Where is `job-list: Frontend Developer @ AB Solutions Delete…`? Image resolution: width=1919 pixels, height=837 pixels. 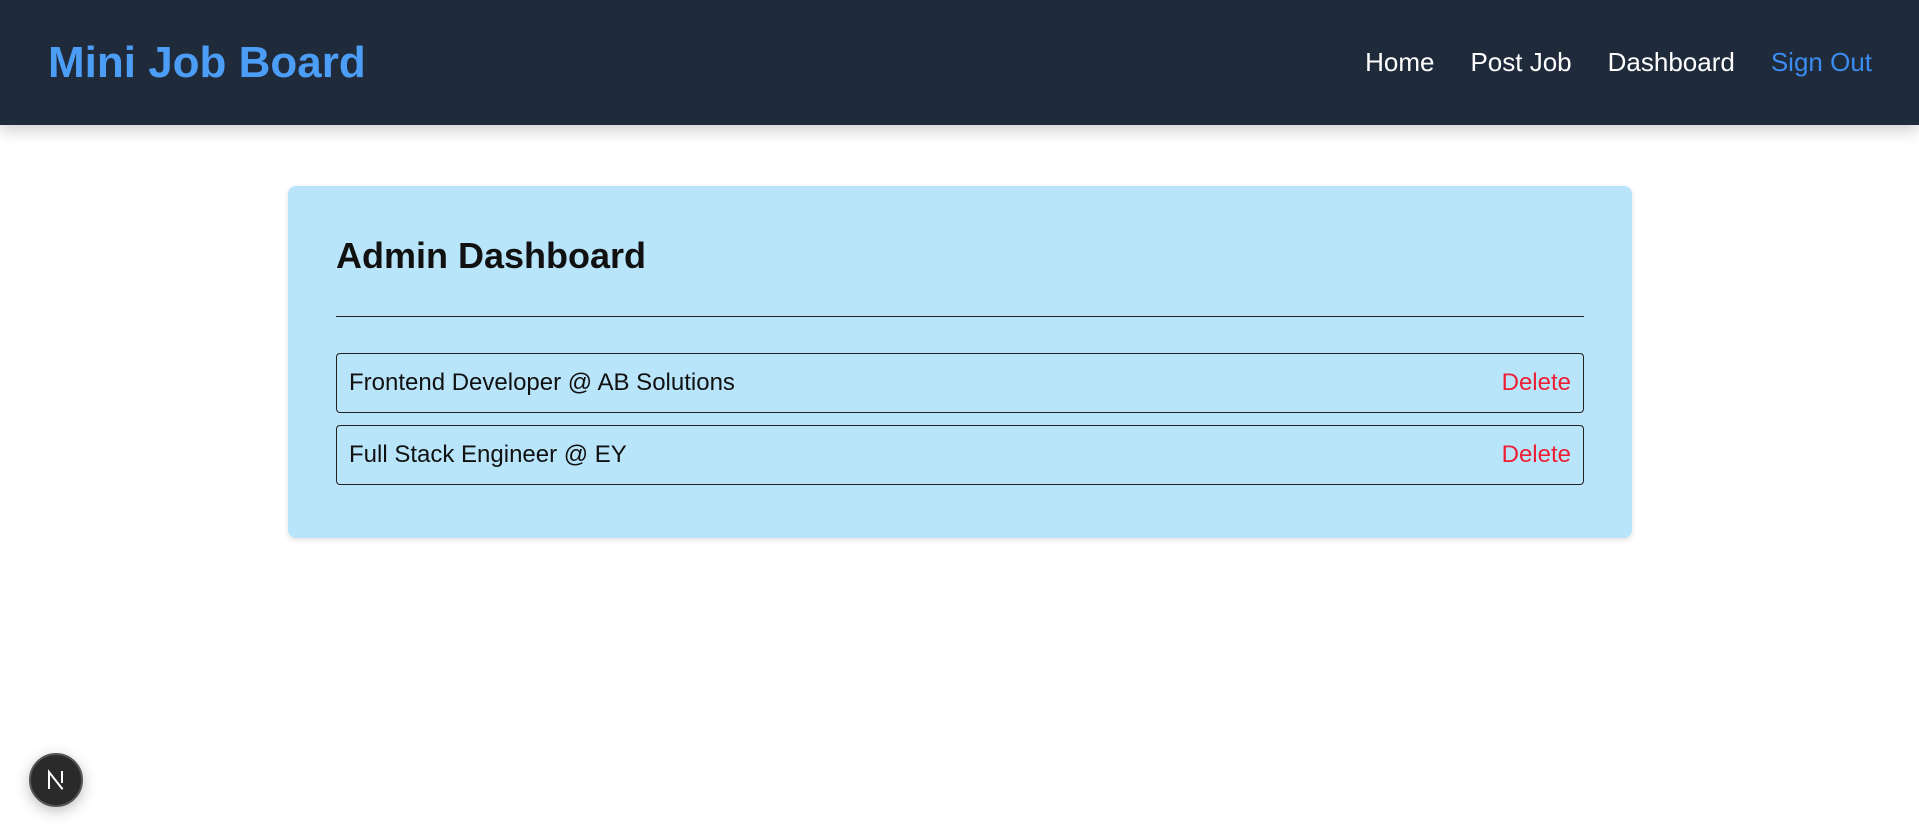
job-list: Frontend Developer @ AB Solutions Delete… is located at coordinates (960, 419).